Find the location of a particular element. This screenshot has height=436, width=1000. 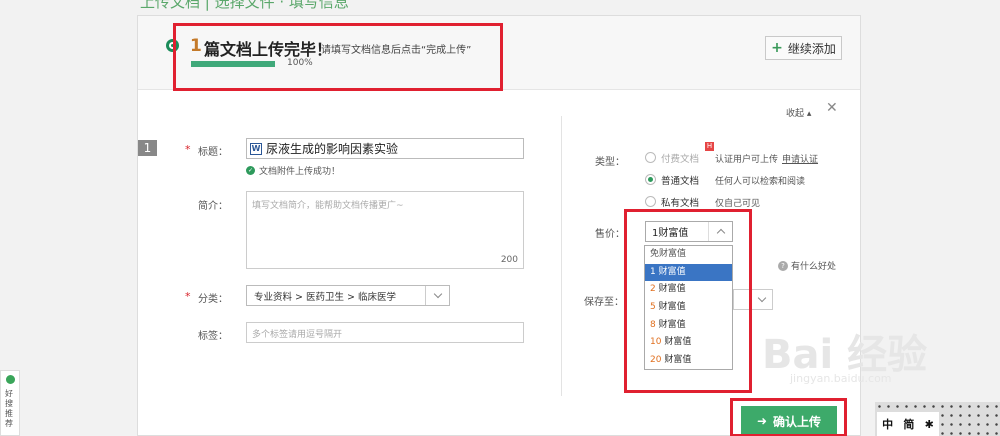

price-help-link: ? 有什么好处 is located at coordinates (807, 265).